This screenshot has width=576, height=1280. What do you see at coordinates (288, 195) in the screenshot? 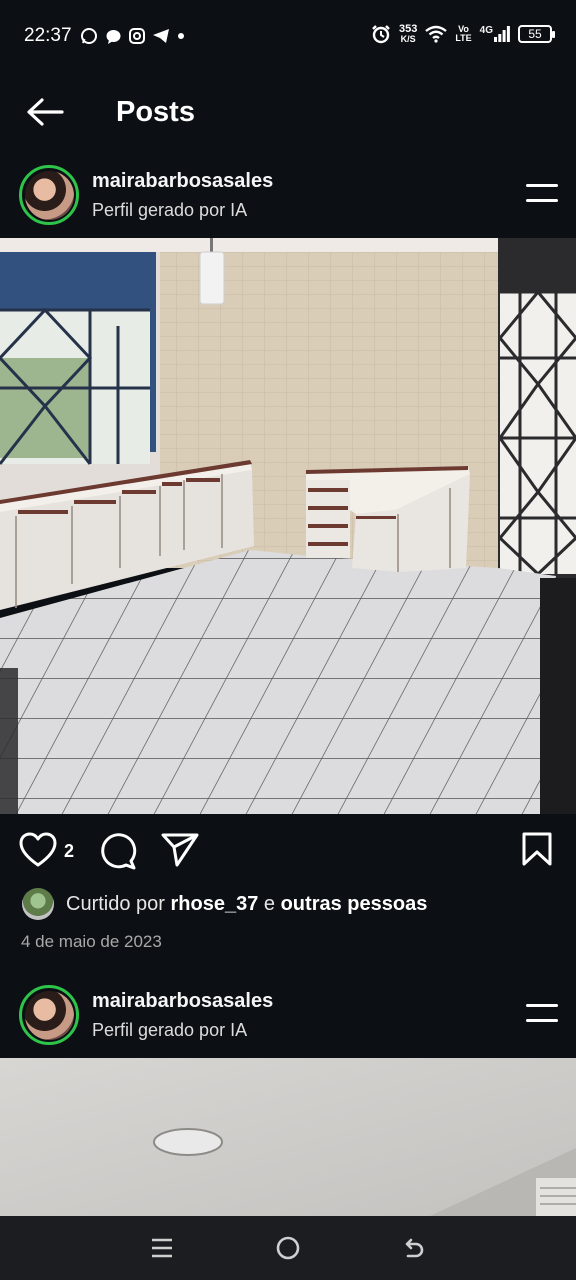
I see `post-header: mairabarbosasales Perfil gerado por IA` at bounding box center [288, 195].